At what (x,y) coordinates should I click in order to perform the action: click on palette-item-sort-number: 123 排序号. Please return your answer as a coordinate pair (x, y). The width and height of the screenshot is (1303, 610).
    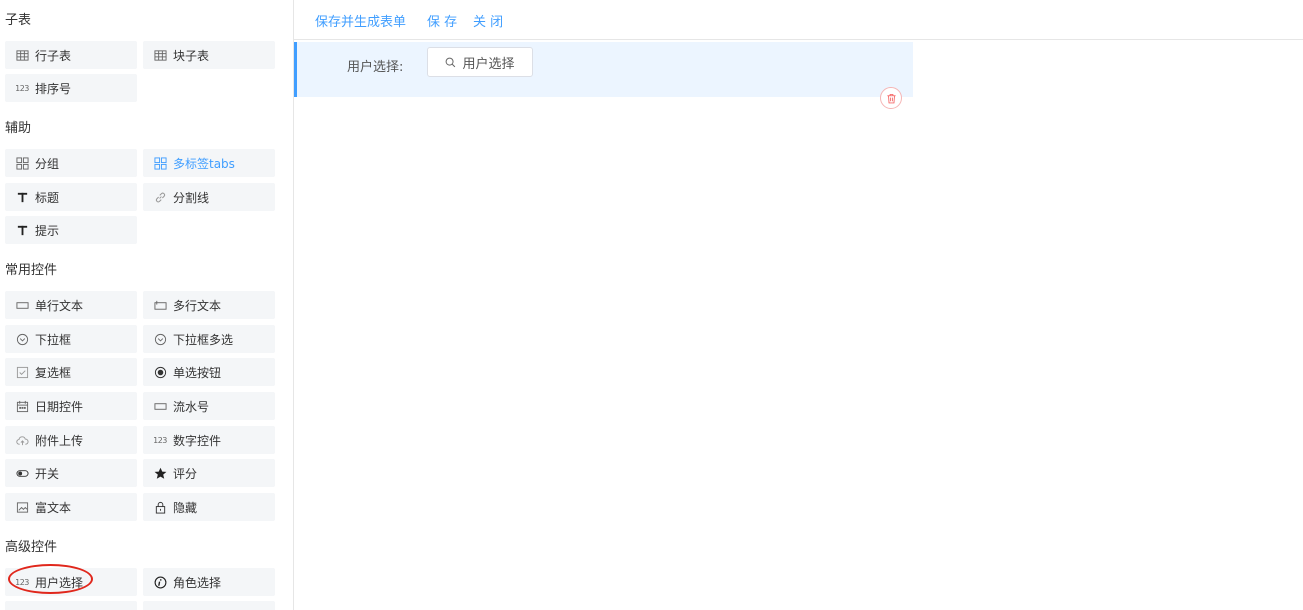
    Looking at the image, I should click on (71, 88).